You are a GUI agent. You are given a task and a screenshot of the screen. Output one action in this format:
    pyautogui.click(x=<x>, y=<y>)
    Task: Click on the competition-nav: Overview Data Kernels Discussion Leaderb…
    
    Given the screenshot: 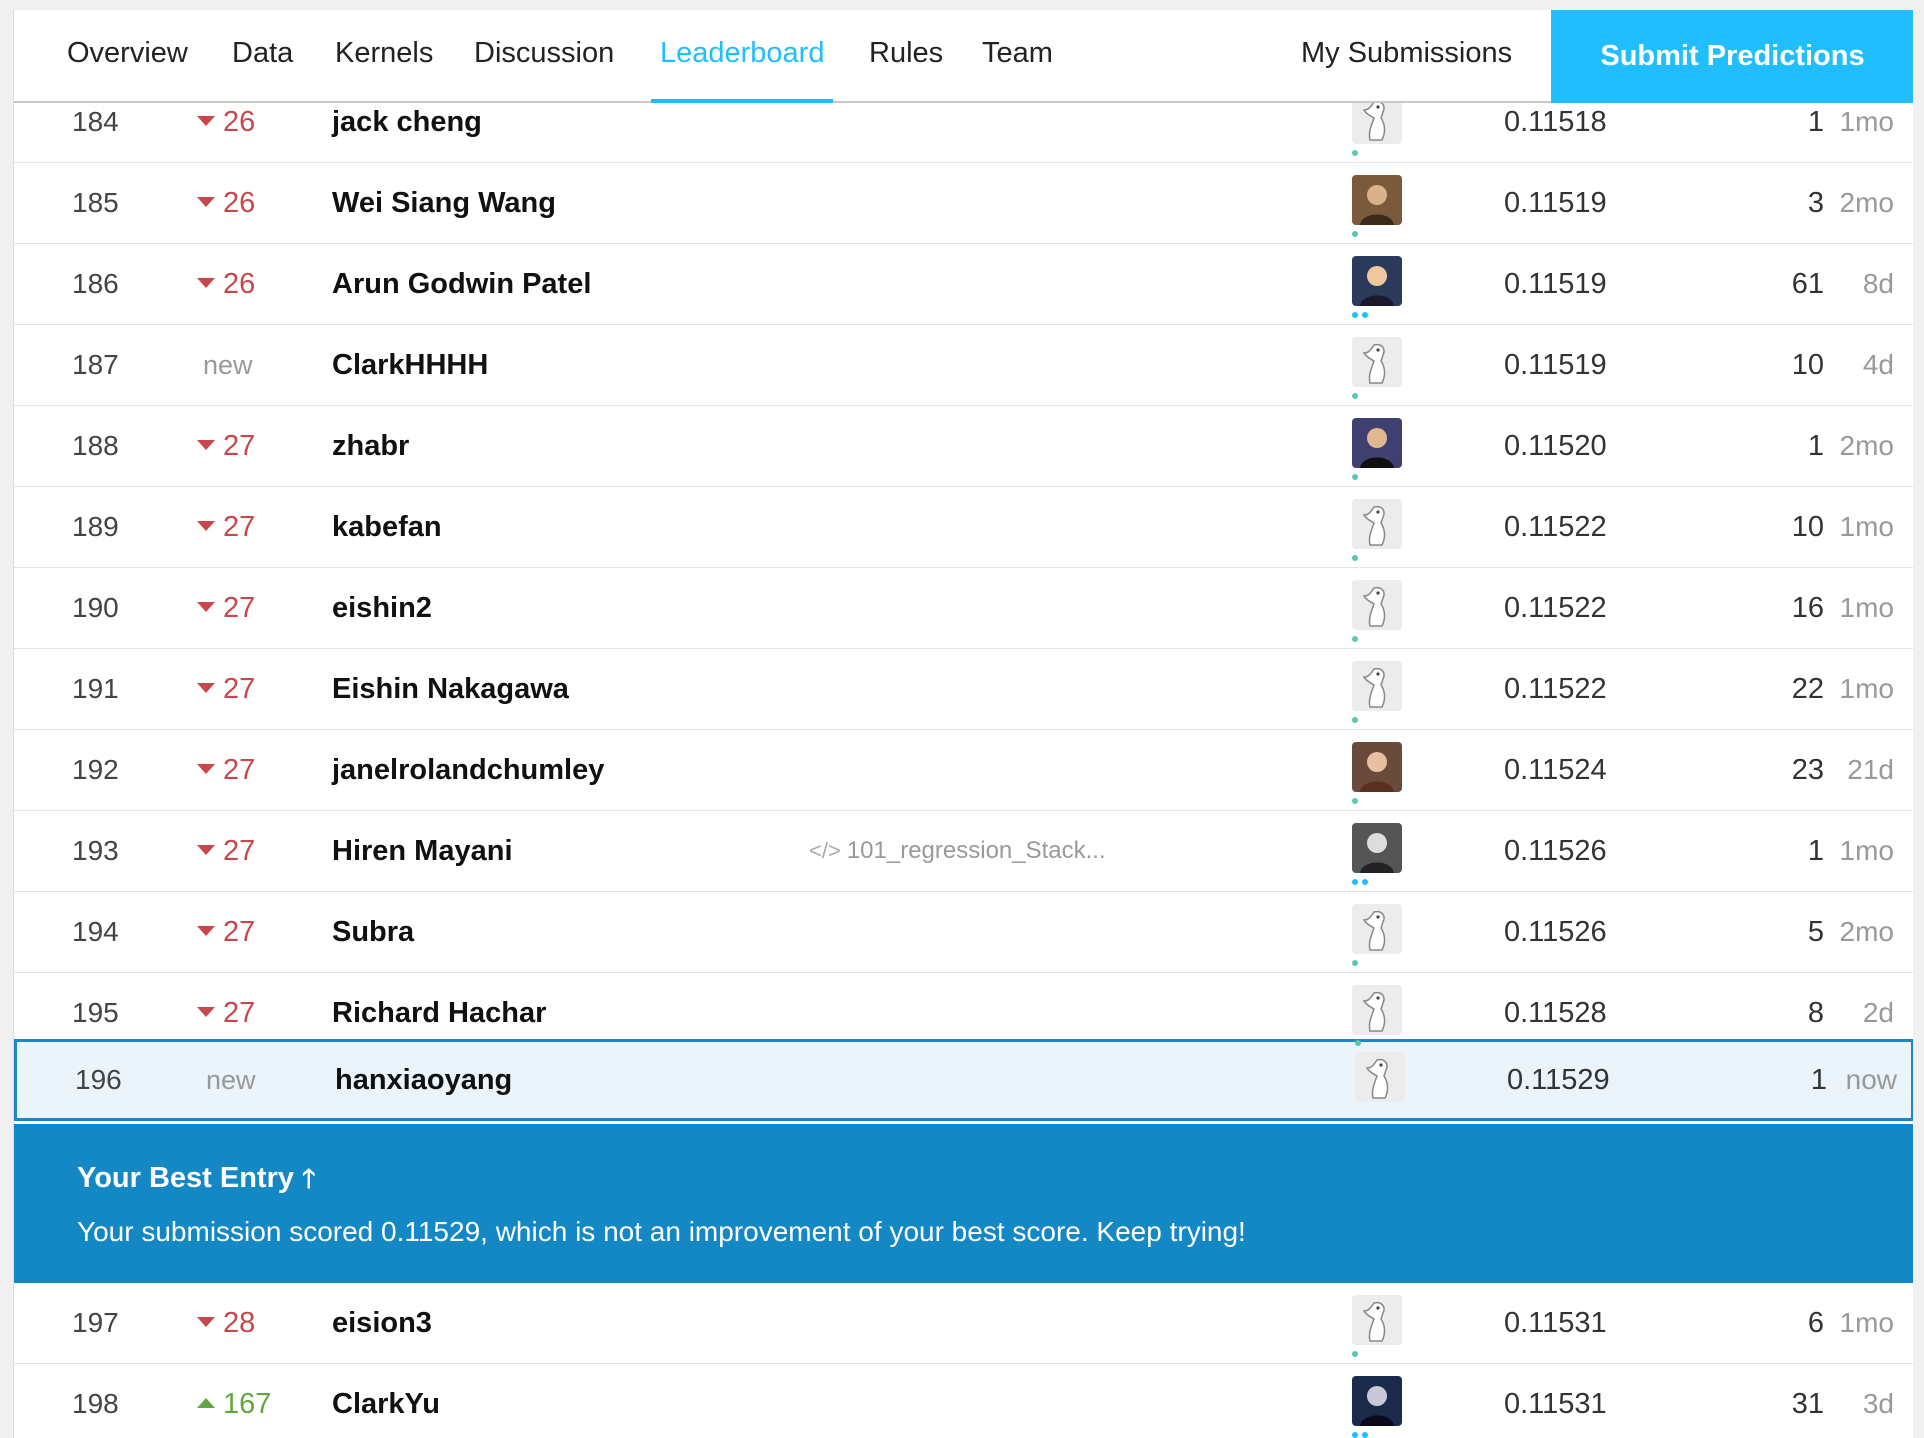 What is the action you would take?
    pyautogui.click(x=963, y=56)
    